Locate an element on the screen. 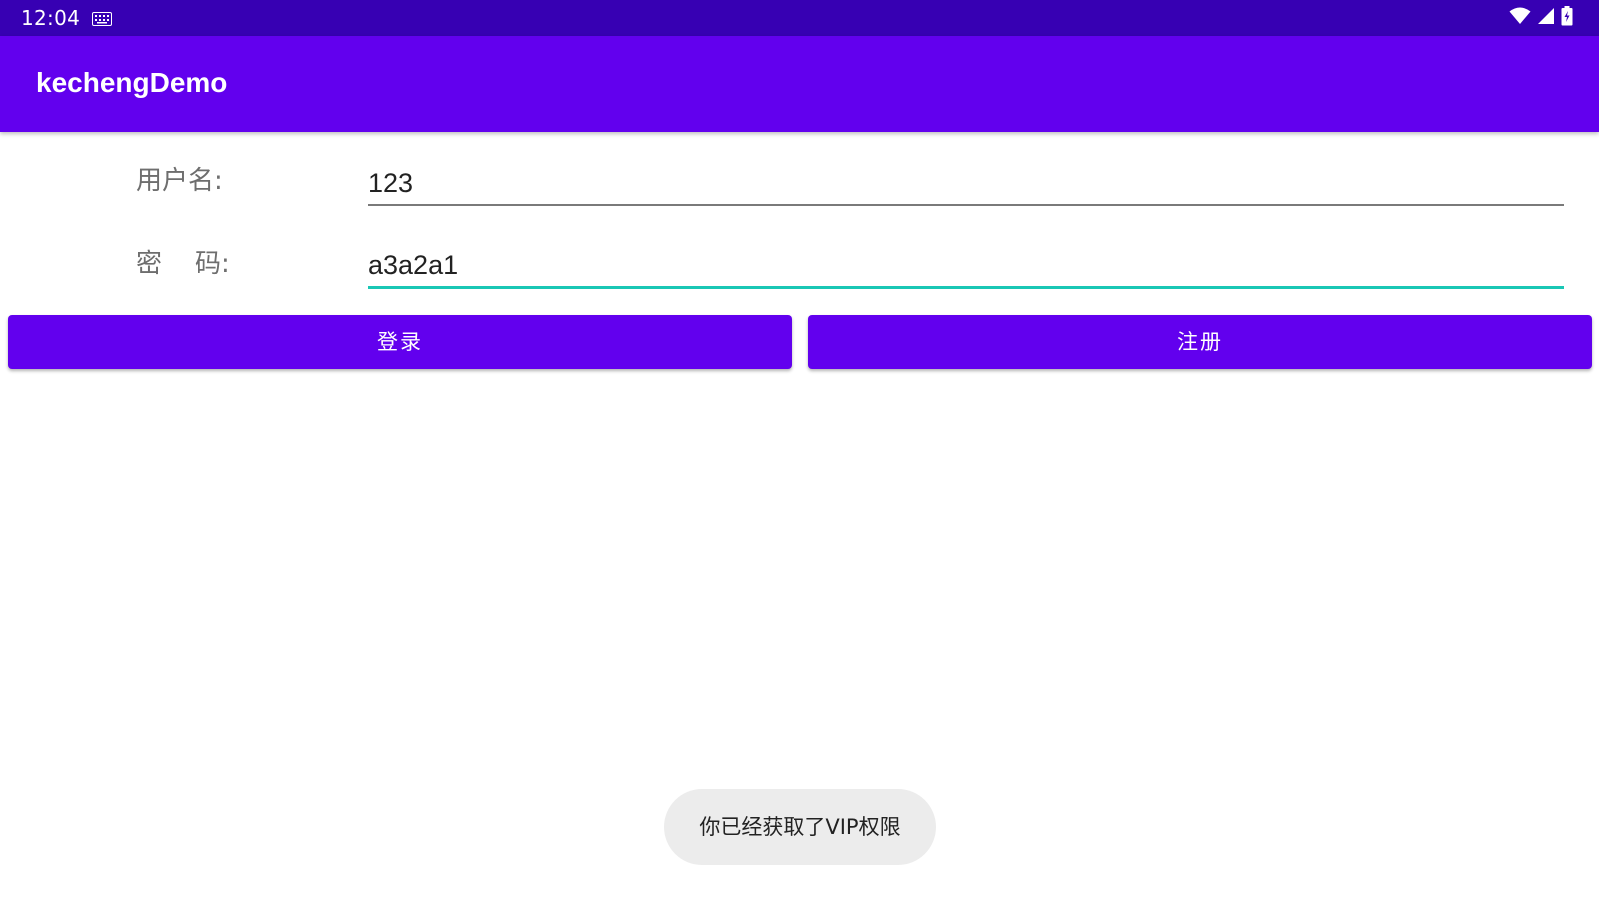 The image size is (1599, 900). keyboard-icon is located at coordinates (102, 18).